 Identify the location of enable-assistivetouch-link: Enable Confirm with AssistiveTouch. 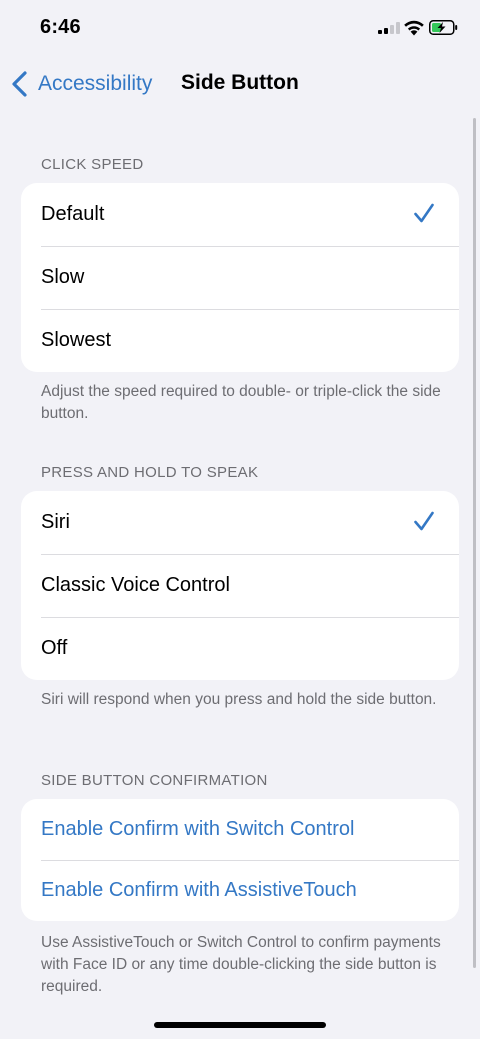
(240, 890).